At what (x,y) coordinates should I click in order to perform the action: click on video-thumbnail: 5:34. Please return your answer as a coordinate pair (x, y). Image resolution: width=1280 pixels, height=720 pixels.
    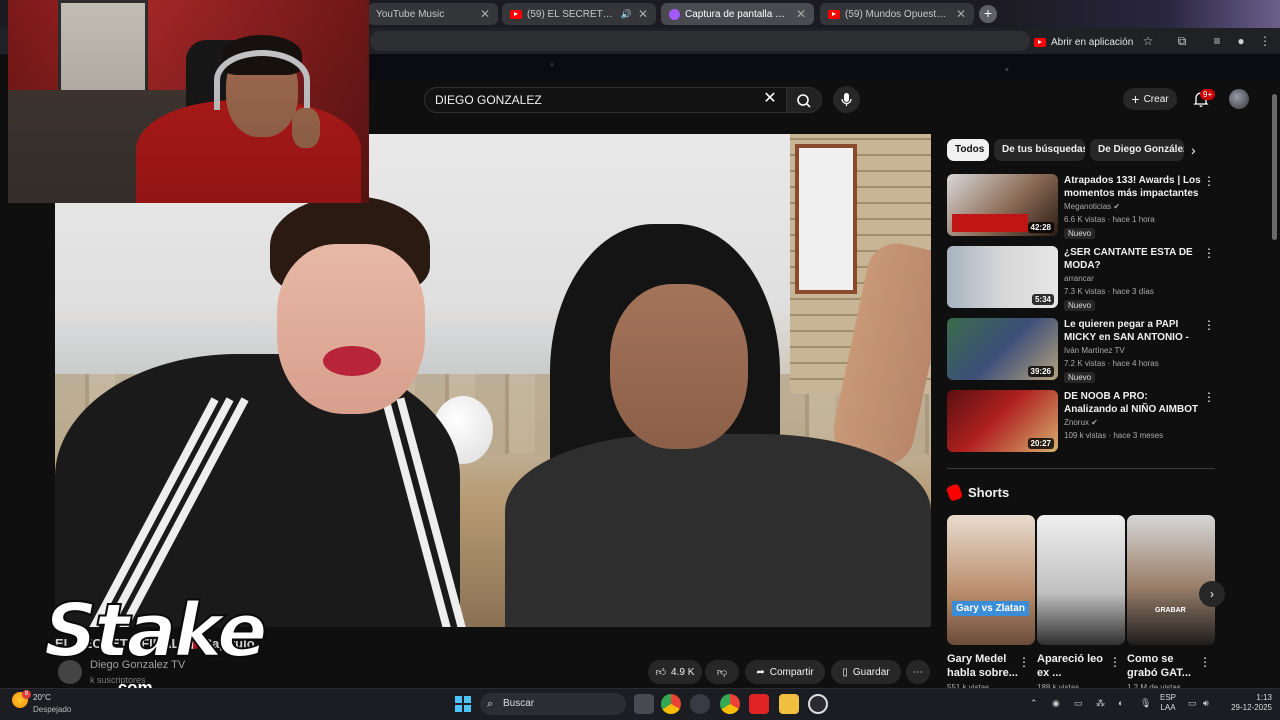
    Looking at the image, I should click on (1002, 277).